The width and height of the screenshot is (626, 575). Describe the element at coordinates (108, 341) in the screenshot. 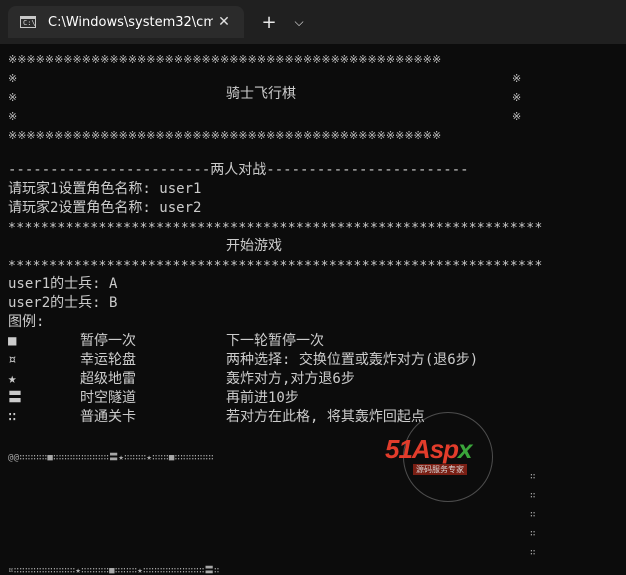

I see `legend-name: 暂停一次` at that location.